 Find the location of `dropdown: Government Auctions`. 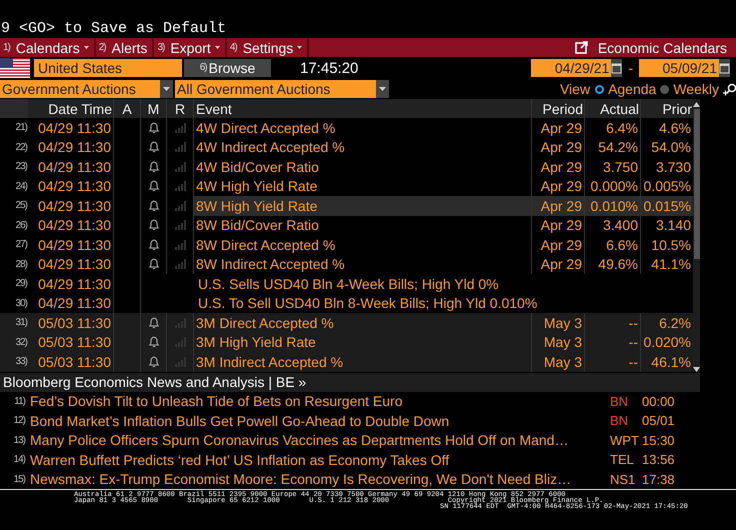

dropdown: Government Auctions is located at coordinates (86, 89).